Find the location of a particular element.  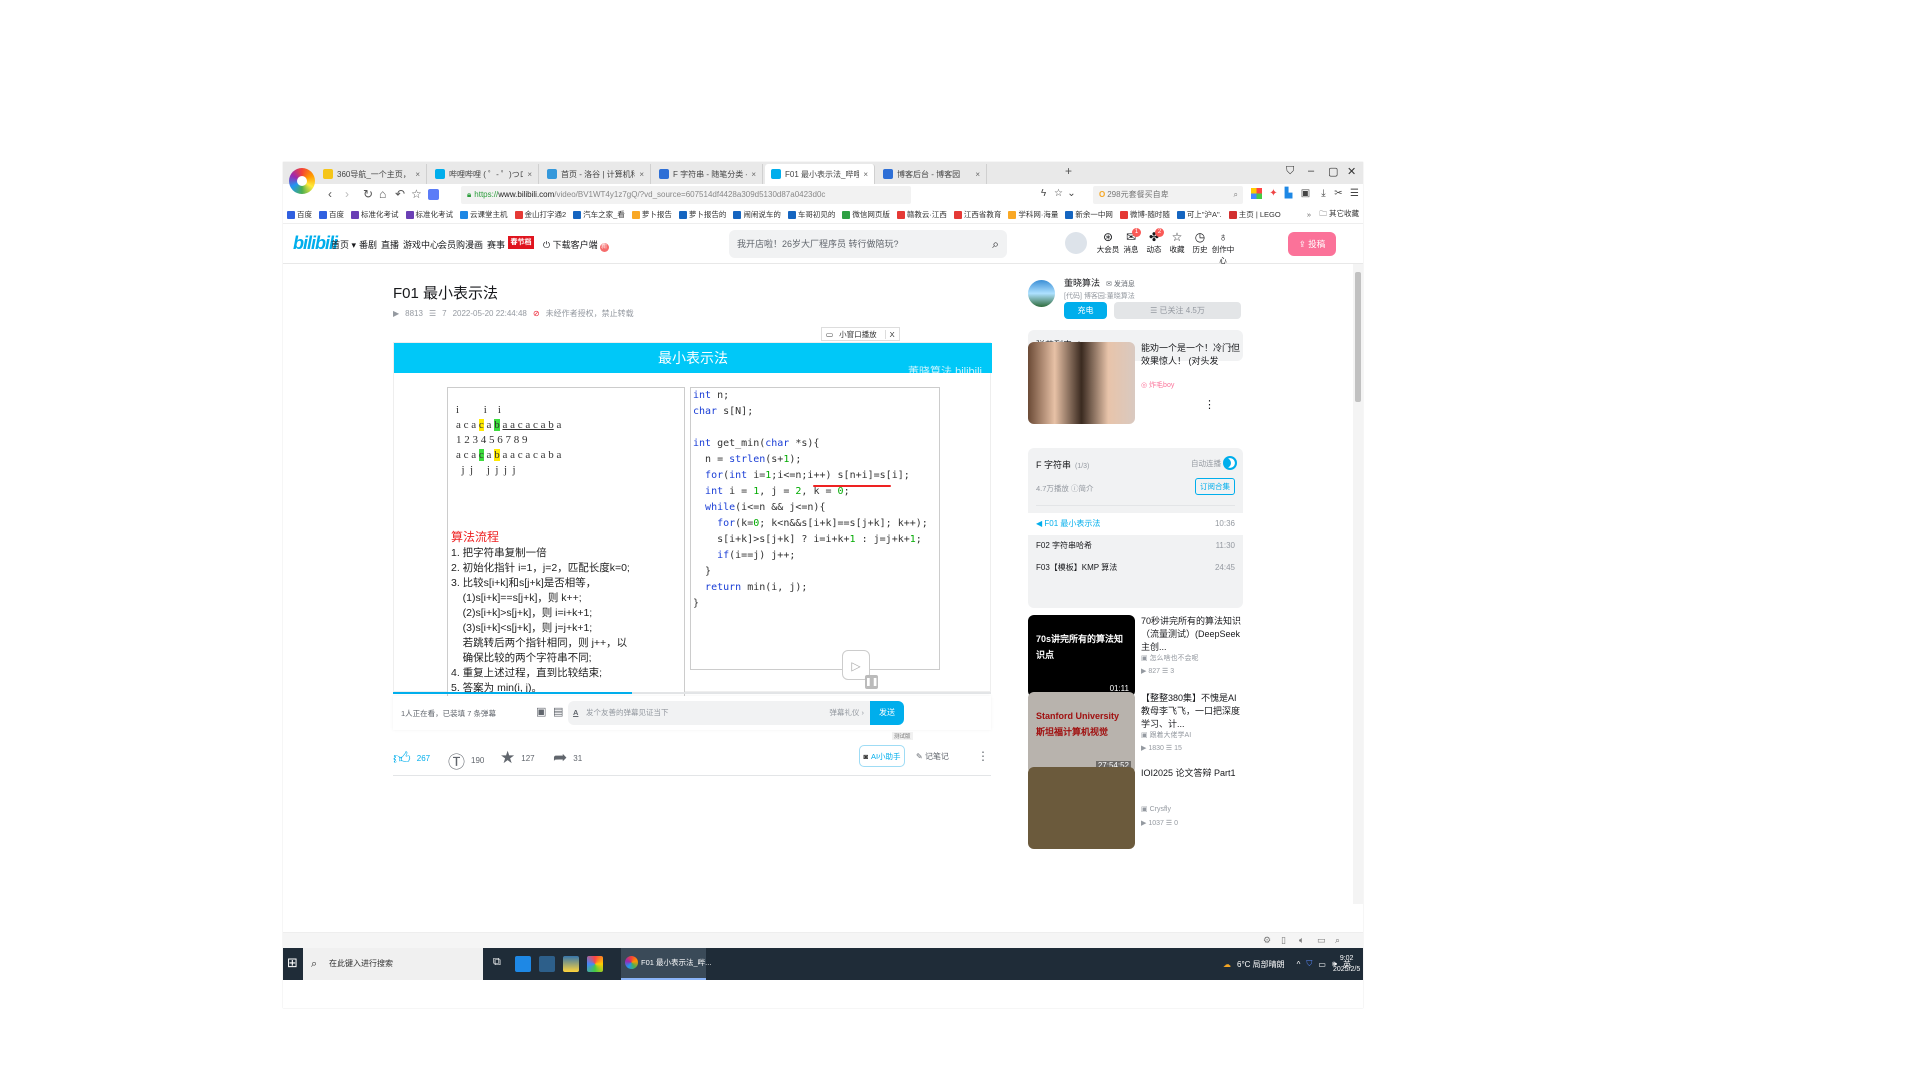

subscribe-collection-button: 订阅合集 is located at coordinates (1215, 486).